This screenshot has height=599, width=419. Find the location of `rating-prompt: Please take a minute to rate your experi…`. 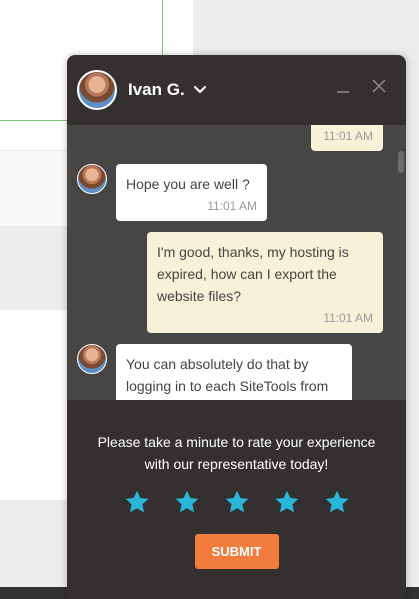

rating-prompt: Please take a minute to rate your experi… is located at coordinates (236, 453).